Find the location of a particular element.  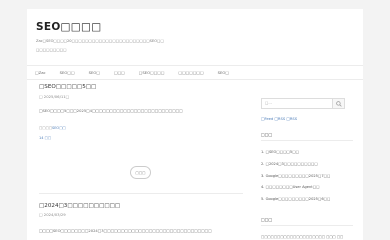

nav-item: □□□ is located at coordinates (119, 72).